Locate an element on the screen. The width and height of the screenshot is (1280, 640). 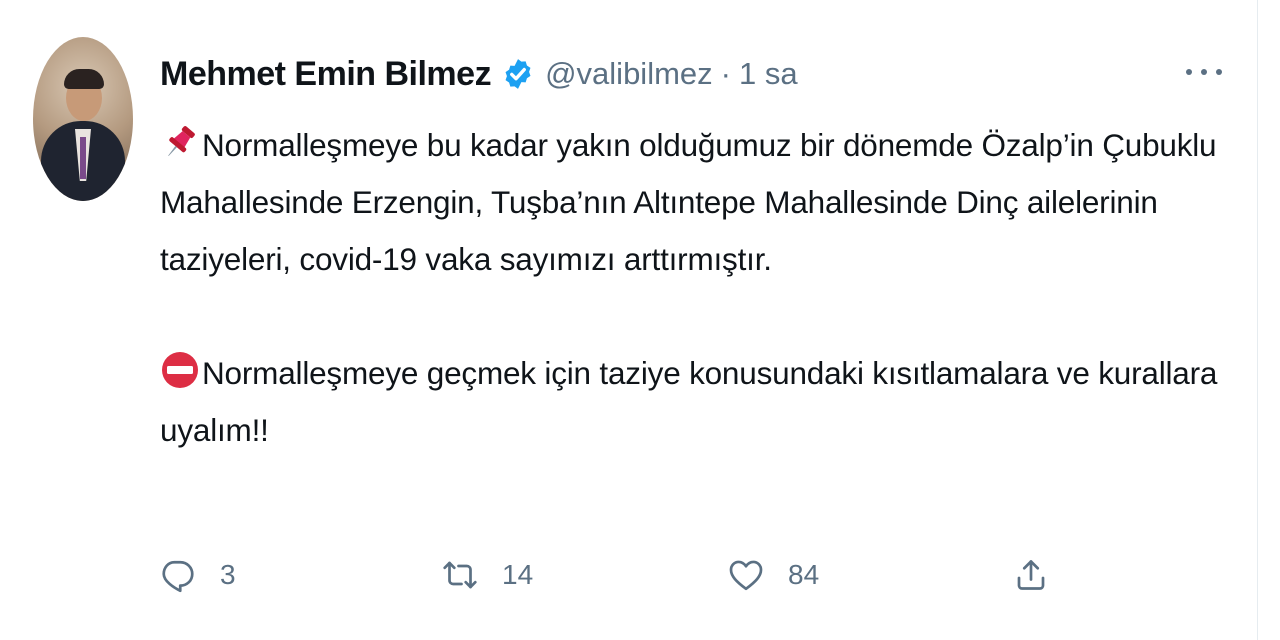
like-button: 84 is located at coordinates (773, 575).